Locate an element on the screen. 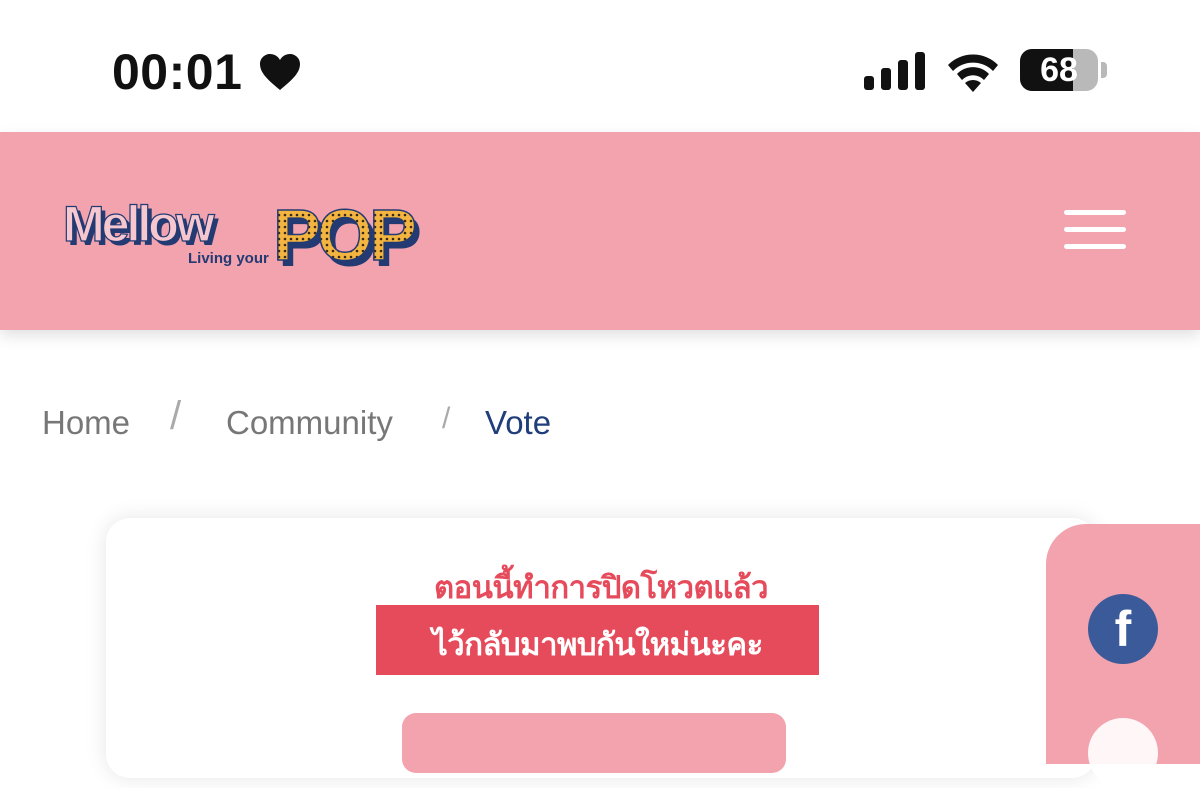 Image resolution: width=1200 pixels, height=788 pixels. svg-text: Mellow is located at coordinates (139, 224).